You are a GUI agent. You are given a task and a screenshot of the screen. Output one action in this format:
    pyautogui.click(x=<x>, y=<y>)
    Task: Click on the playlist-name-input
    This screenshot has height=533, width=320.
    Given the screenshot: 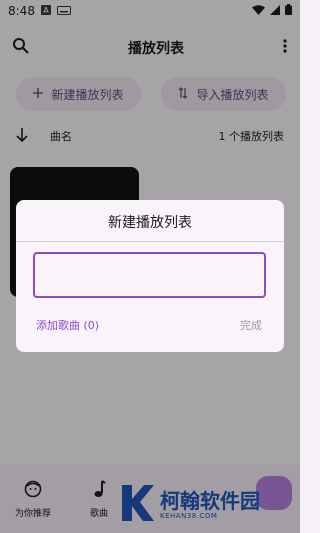 What is the action you would take?
    pyautogui.click(x=149, y=275)
    